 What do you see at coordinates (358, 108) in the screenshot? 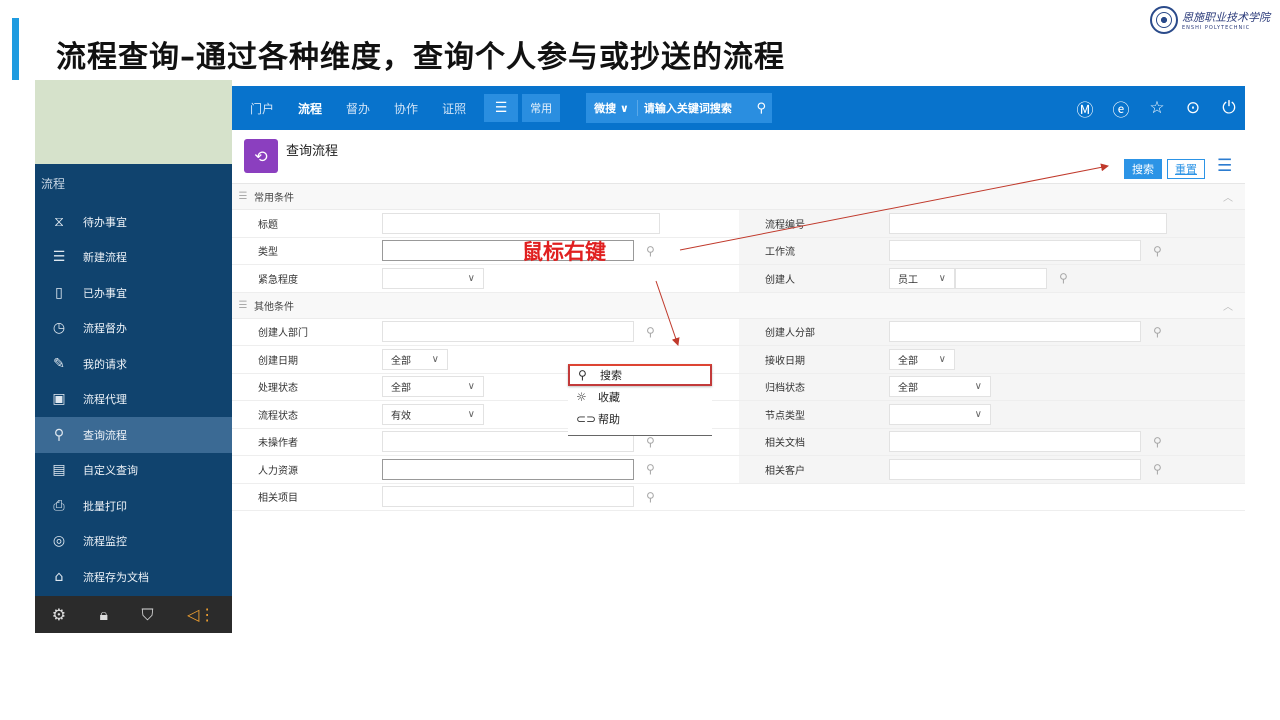
I see `nav-supervise: 督办` at bounding box center [358, 108].